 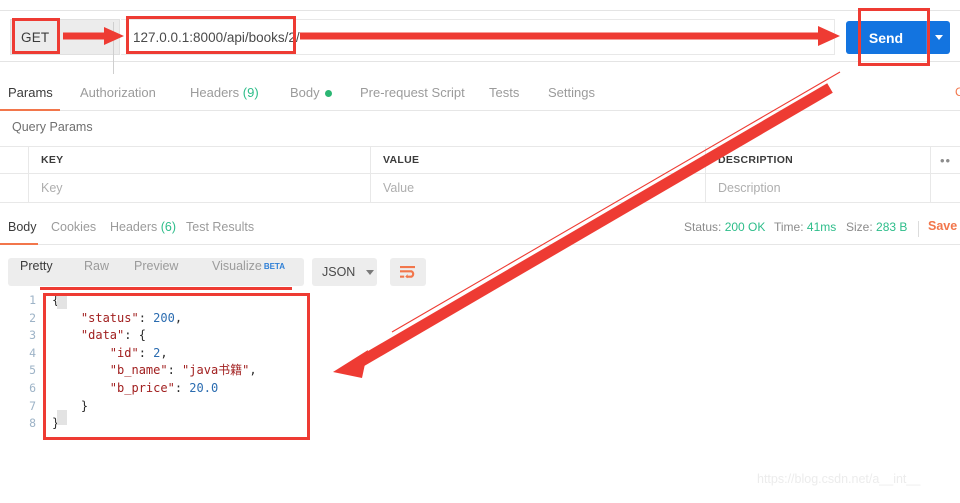 I want to click on tab-headers-label: Headers, so click(x=215, y=92).